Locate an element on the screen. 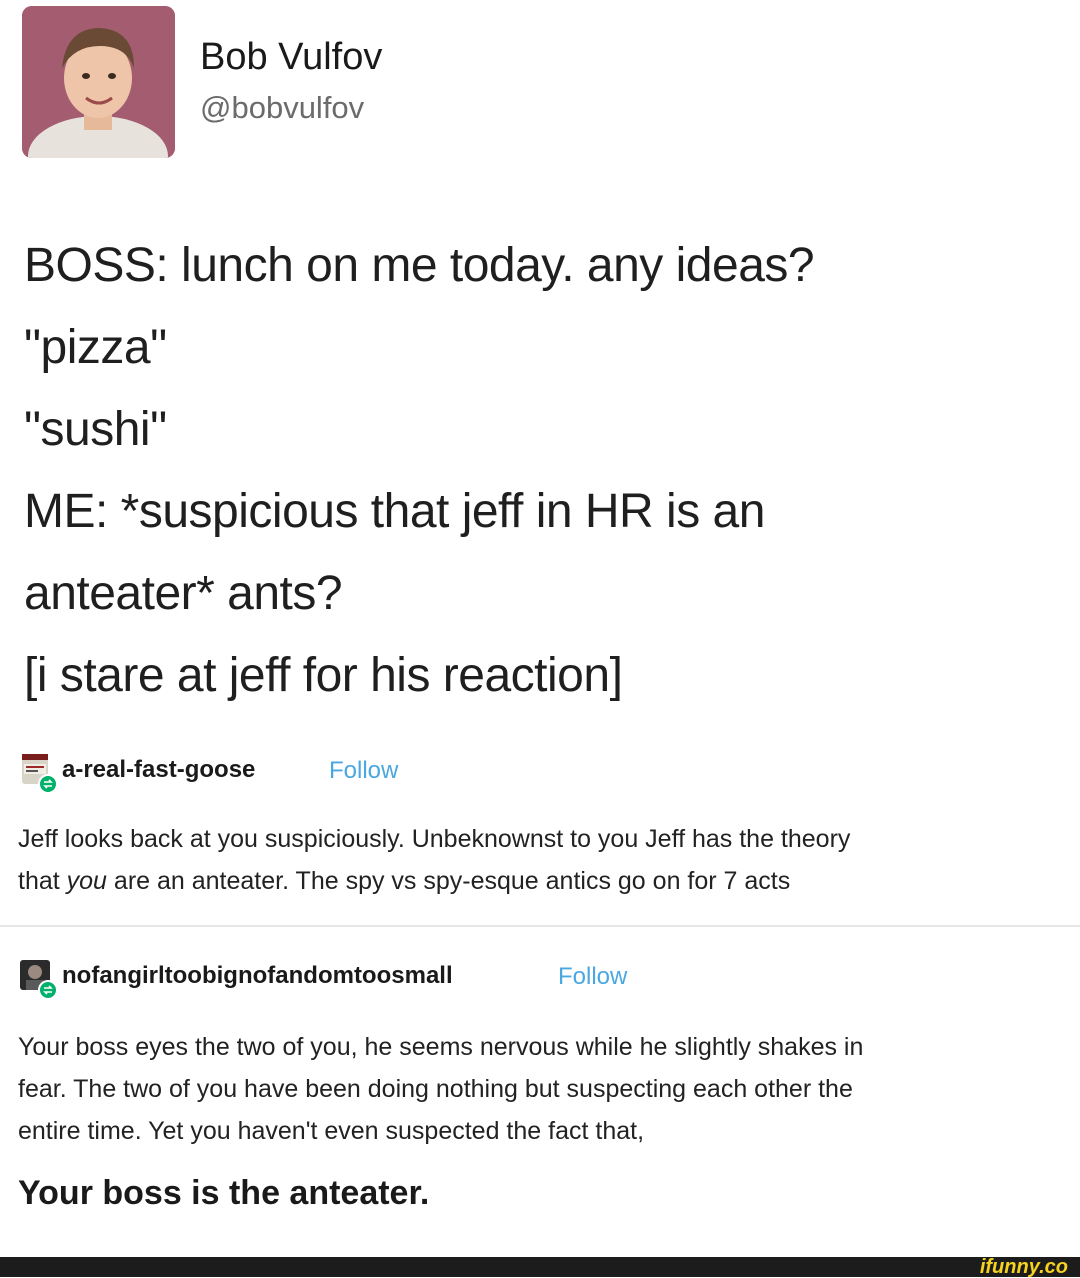 This screenshot has width=1080, height=1278. author-handle: @bobvulfov is located at coordinates (282, 108).